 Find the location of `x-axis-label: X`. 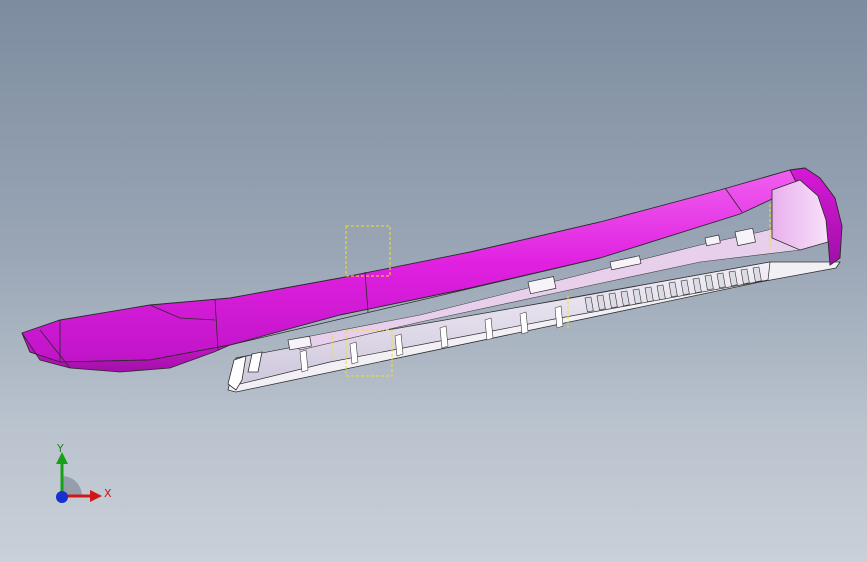

x-axis-label: X is located at coordinates (108, 493).